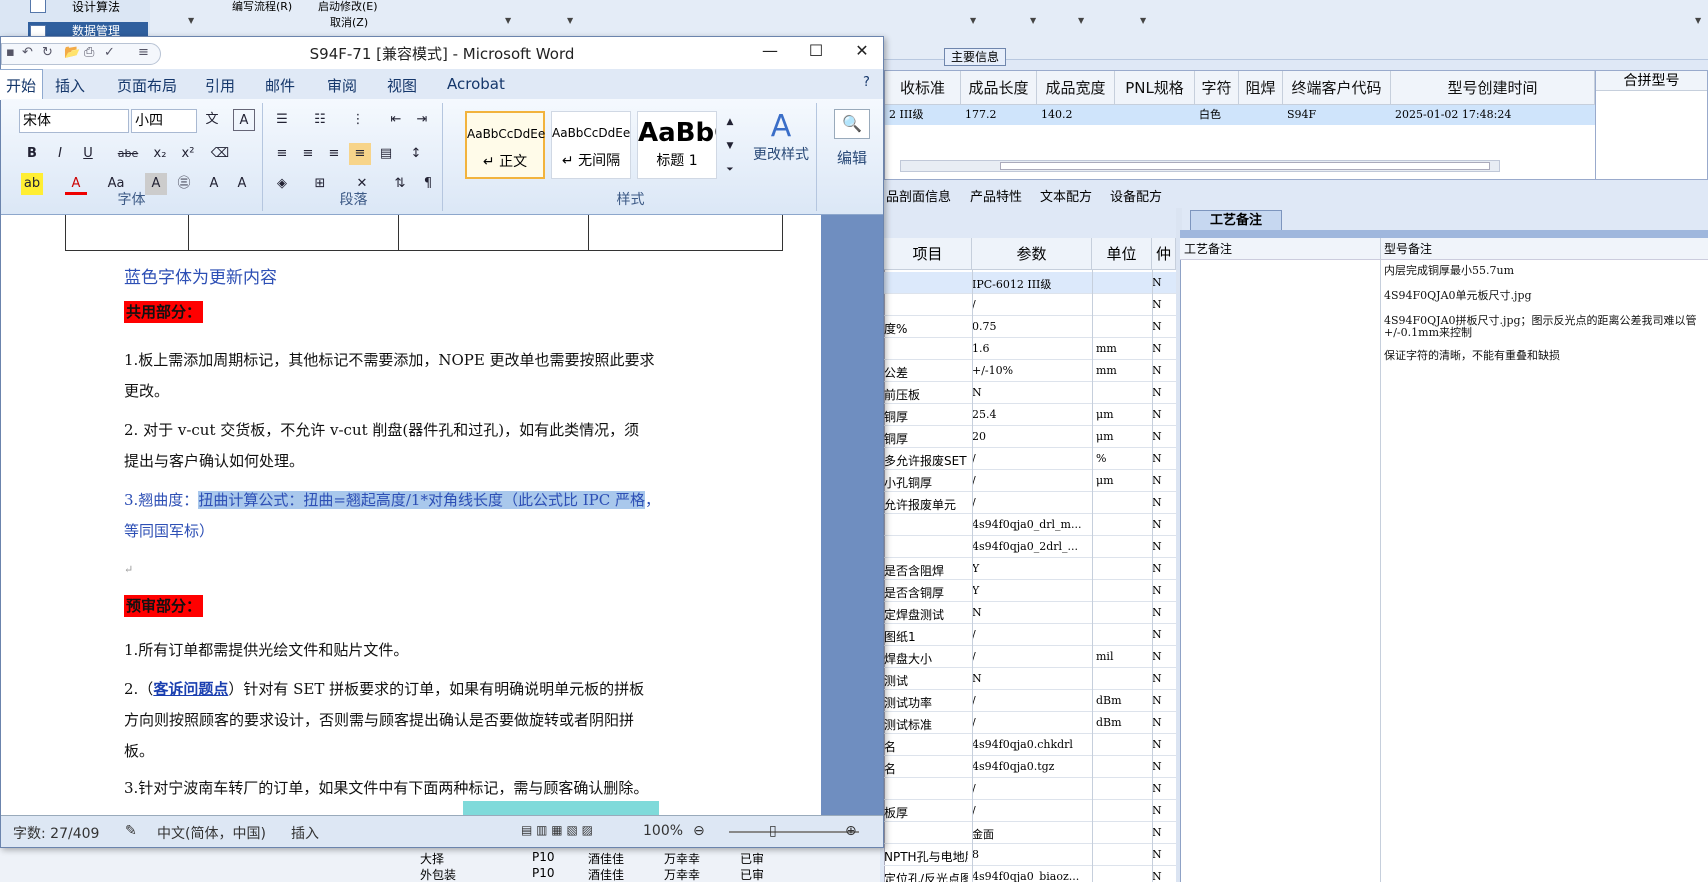 This screenshot has height=882, width=1708. I want to click on table-row: 测试 N N, so click(1030, 679).